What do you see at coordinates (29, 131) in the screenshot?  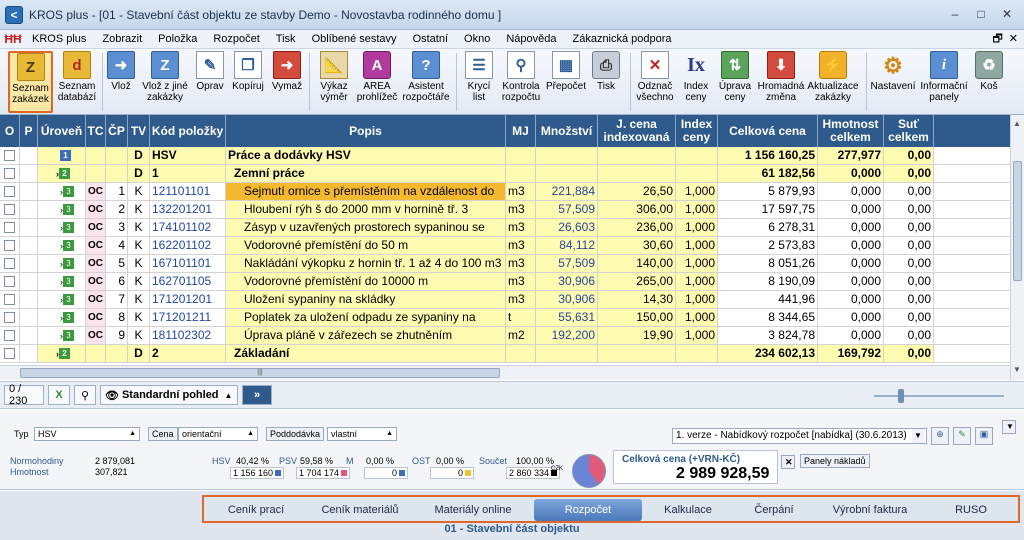 I see `column-header: P` at bounding box center [29, 131].